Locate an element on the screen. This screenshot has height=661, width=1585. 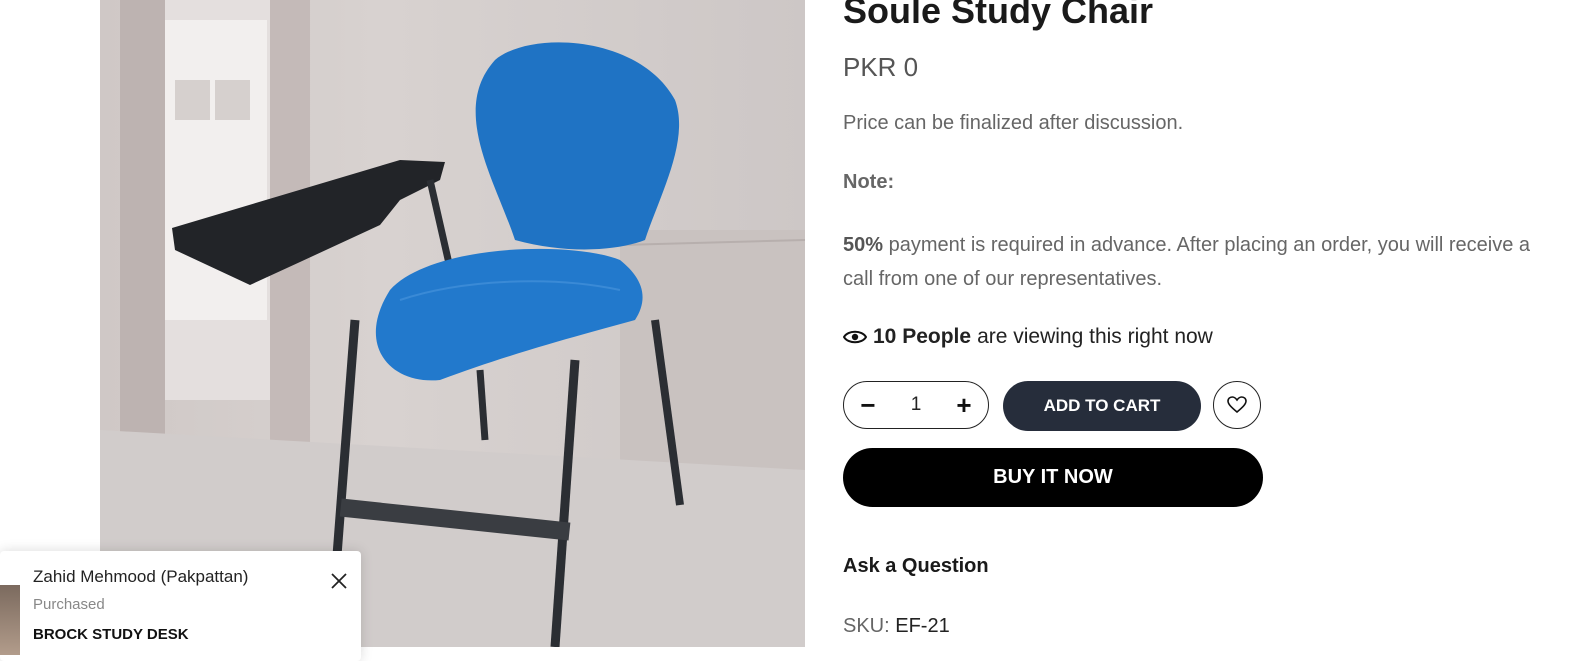
close-icon is located at coordinates (339, 581).